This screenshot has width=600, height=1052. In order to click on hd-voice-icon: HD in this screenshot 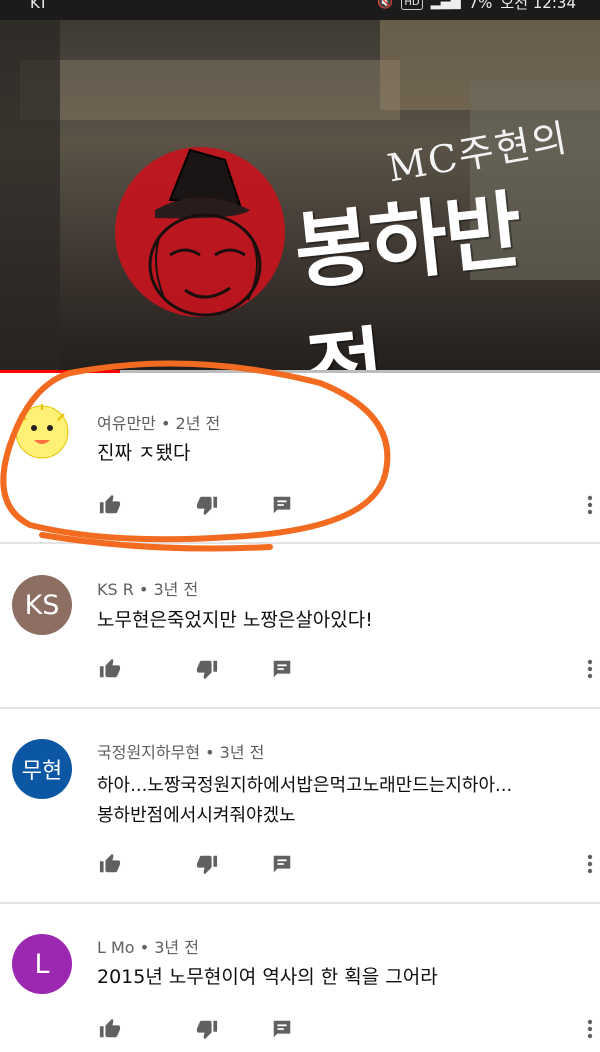, I will do `click(412, 5)`.